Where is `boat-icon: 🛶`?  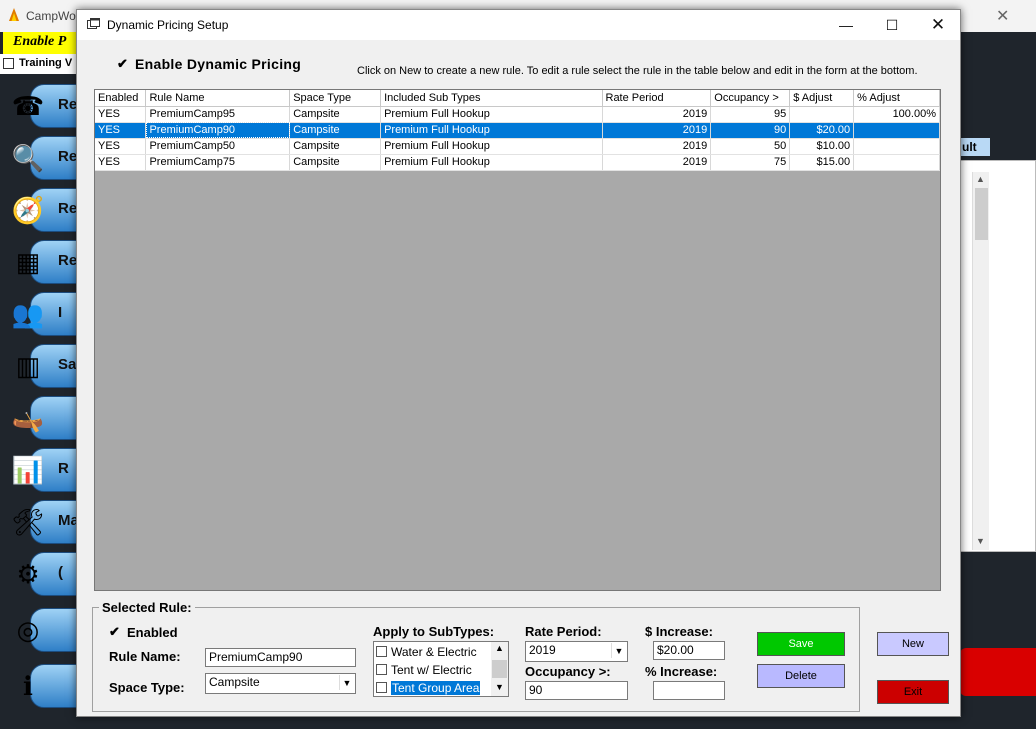 boat-icon: 🛶 is located at coordinates (28, 417).